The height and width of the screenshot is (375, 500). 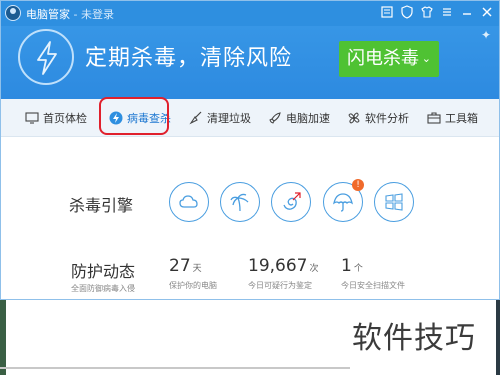 I want to click on bolt-logo-icon, so click(x=46, y=57).